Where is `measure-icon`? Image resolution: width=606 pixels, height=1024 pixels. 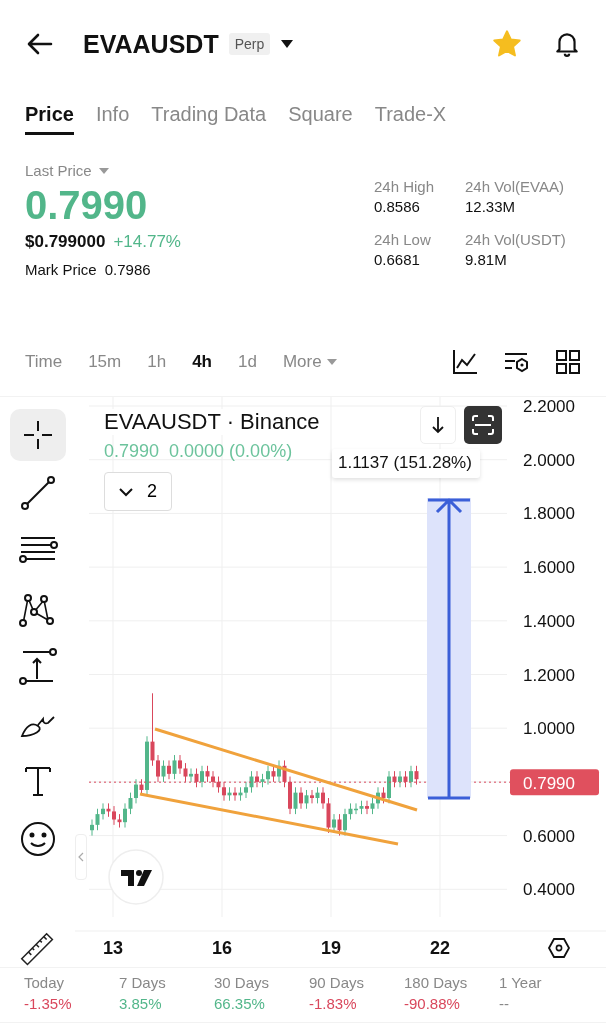 measure-icon is located at coordinates (37, 665).